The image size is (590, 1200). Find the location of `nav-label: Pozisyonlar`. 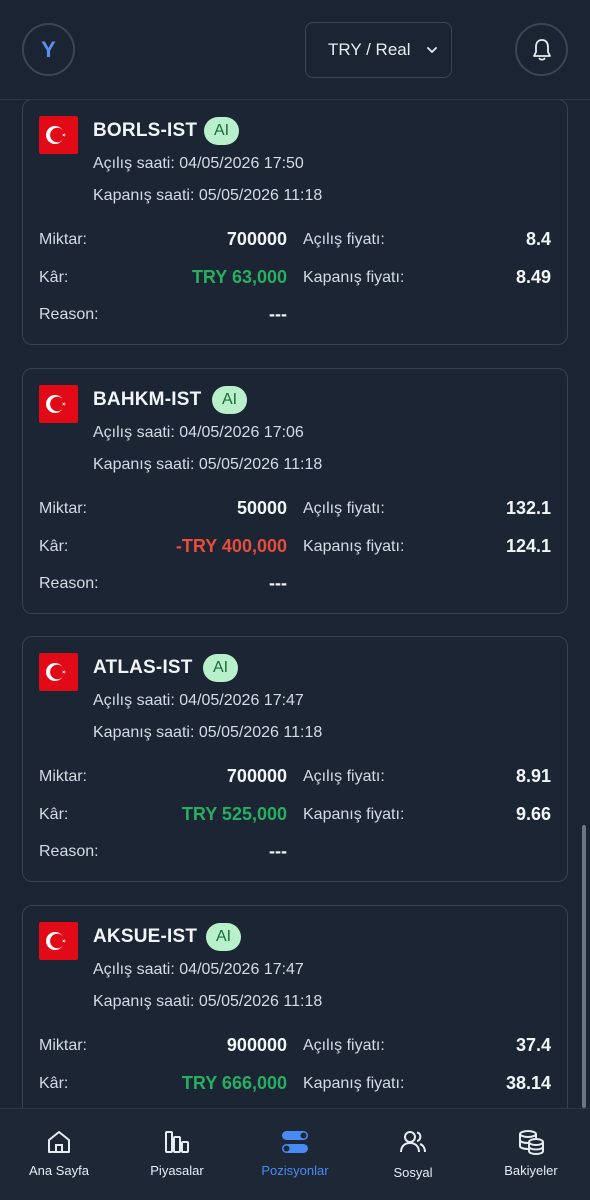

nav-label: Pozisyonlar is located at coordinates (295, 1170).